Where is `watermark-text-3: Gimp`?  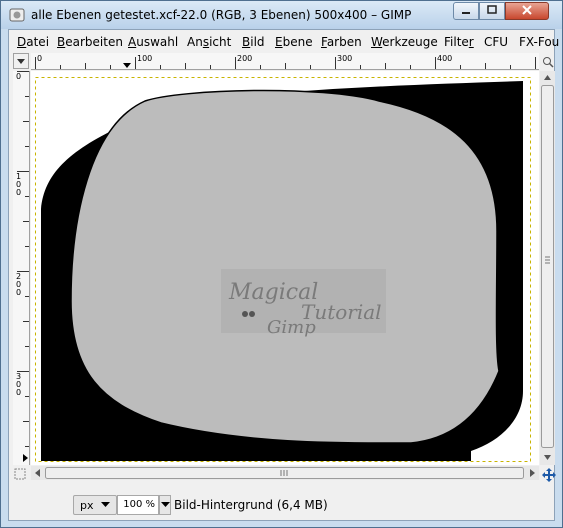
watermark-text-3: Gimp is located at coordinates (291, 327).